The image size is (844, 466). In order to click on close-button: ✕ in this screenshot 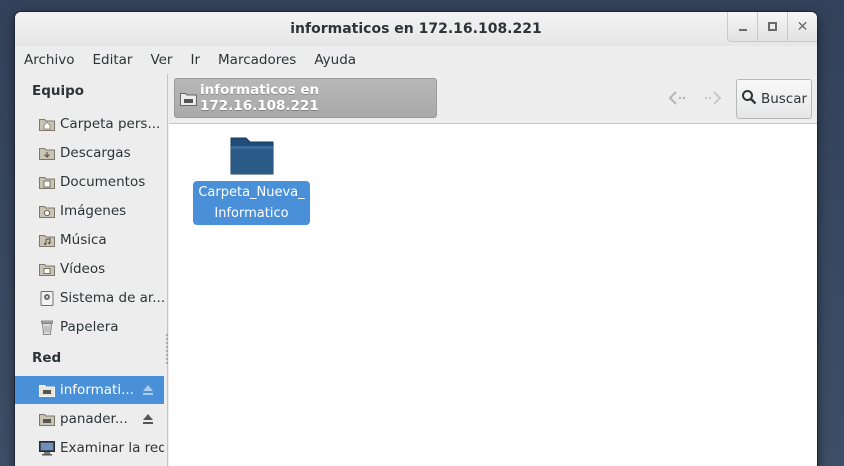, I will do `click(802, 27)`.